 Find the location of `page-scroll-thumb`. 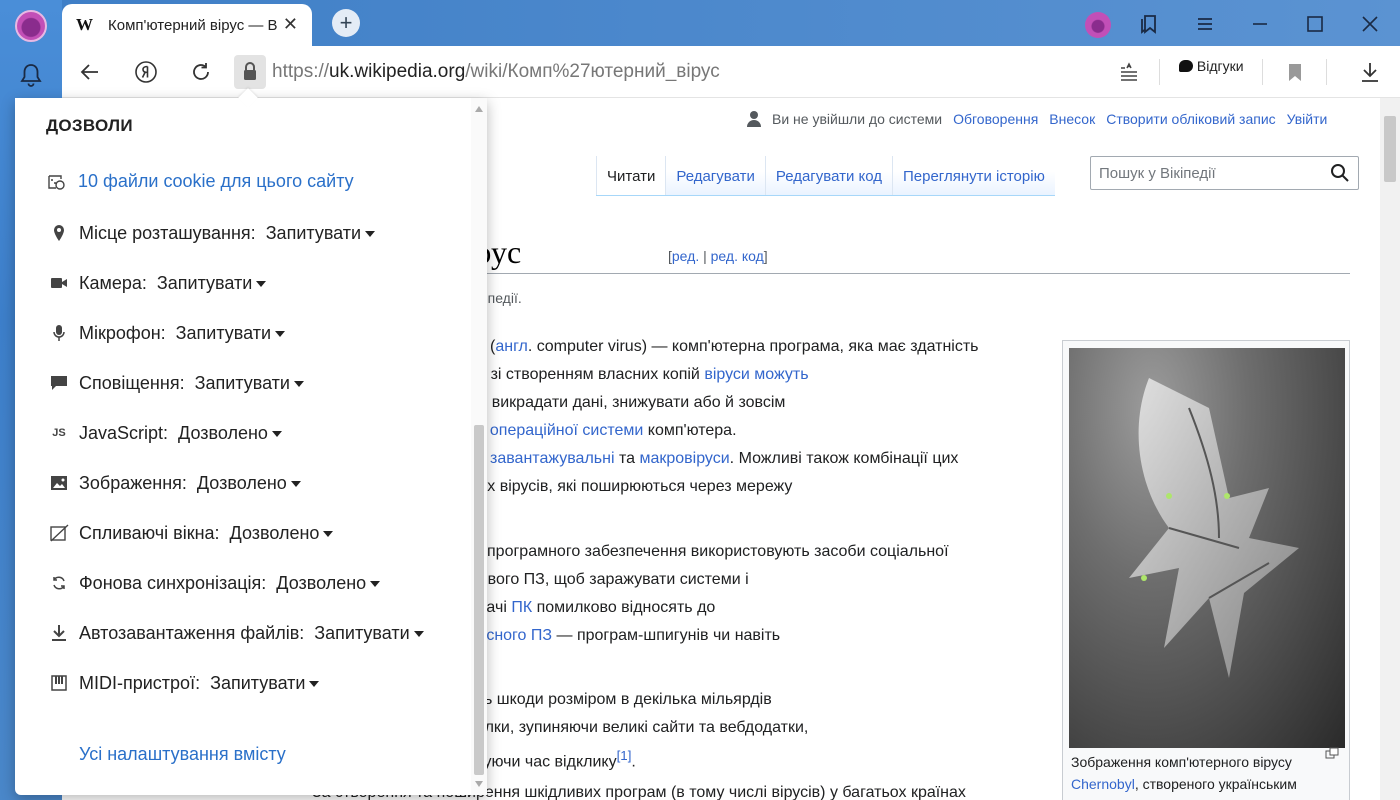

page-scroll-thumb is located at coordinates (1390, 149).